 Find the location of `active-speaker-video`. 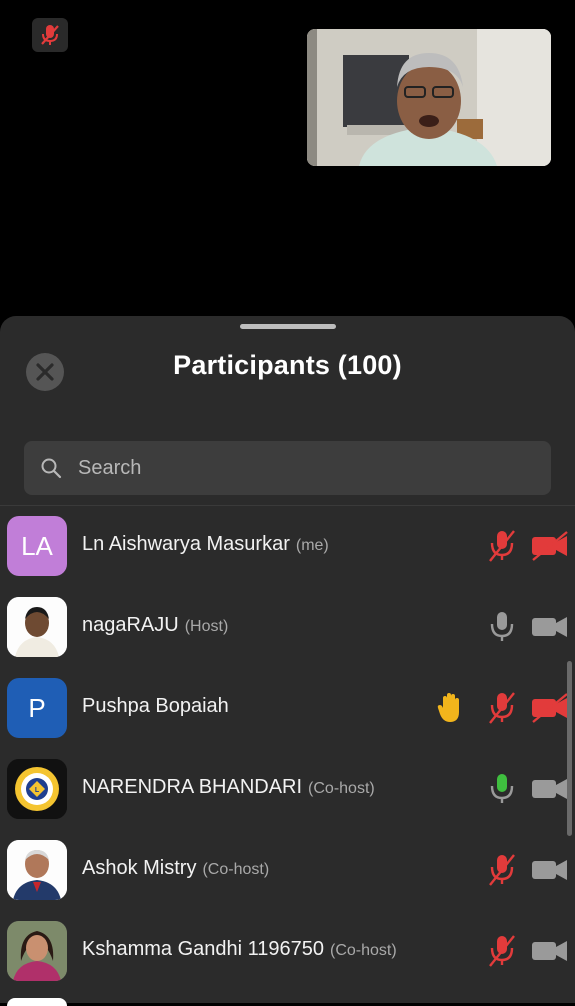

active-speaker-video is located at coordinates (429, 97).